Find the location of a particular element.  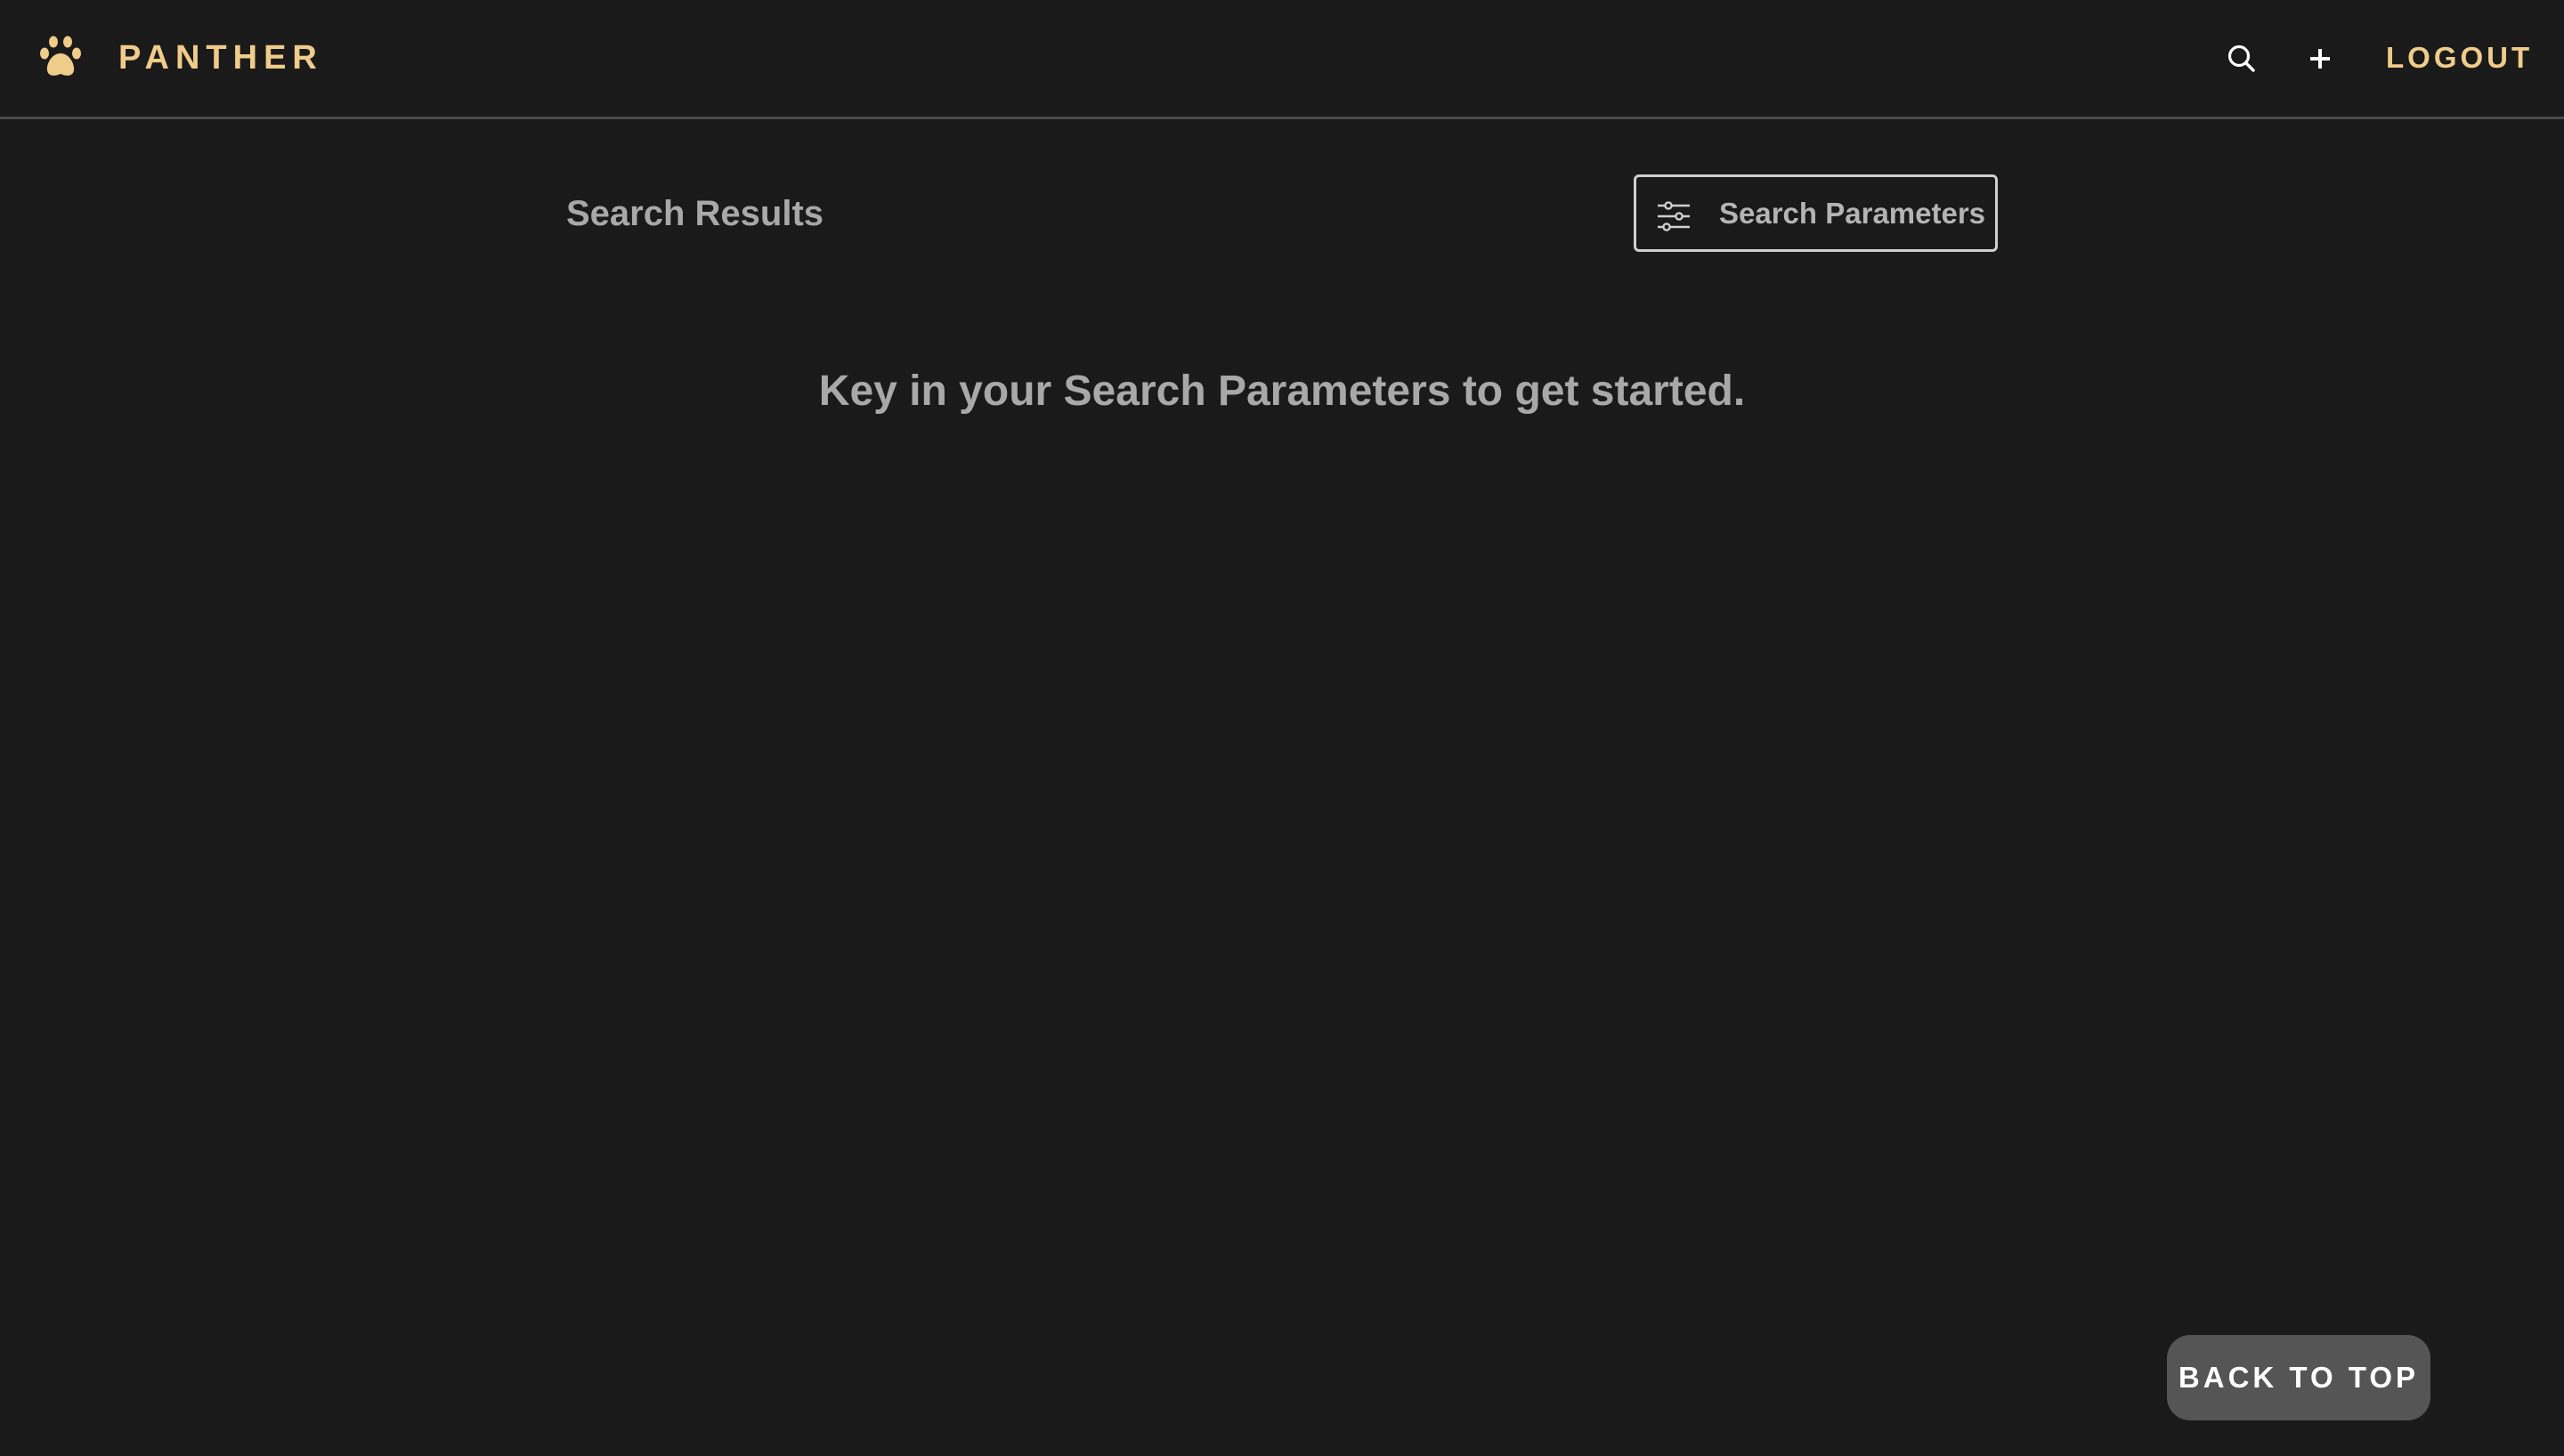

search-icon is located at coordinates (2242, 59).